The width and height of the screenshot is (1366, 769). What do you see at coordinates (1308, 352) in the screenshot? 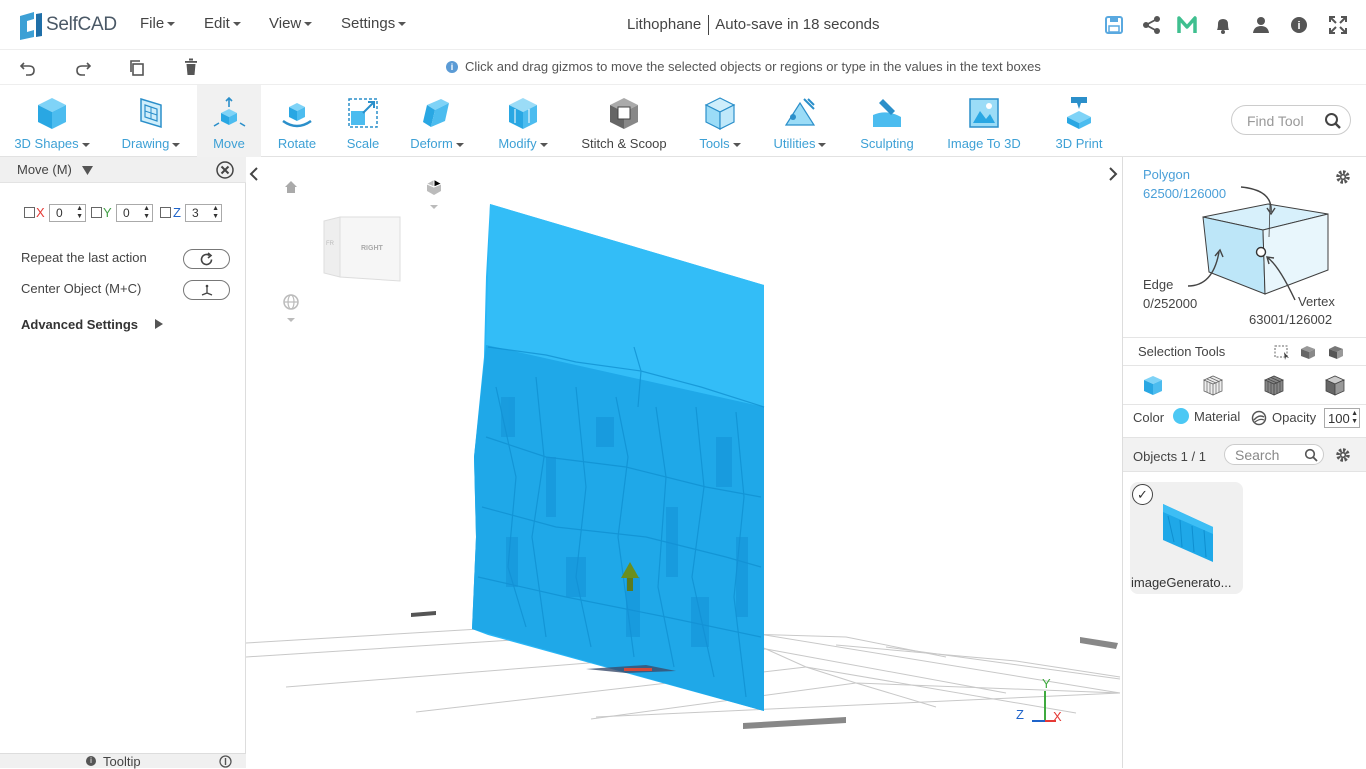
I see `select-all-icon` at bounding box center [1308, 352].